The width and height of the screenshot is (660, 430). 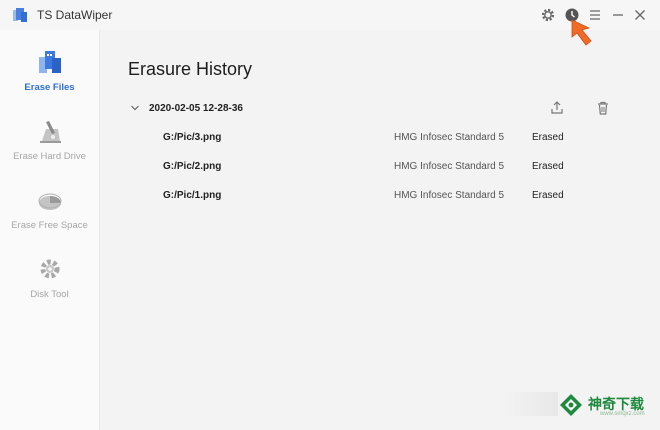 I want to click on close-icon, so click(x=640, y=15).